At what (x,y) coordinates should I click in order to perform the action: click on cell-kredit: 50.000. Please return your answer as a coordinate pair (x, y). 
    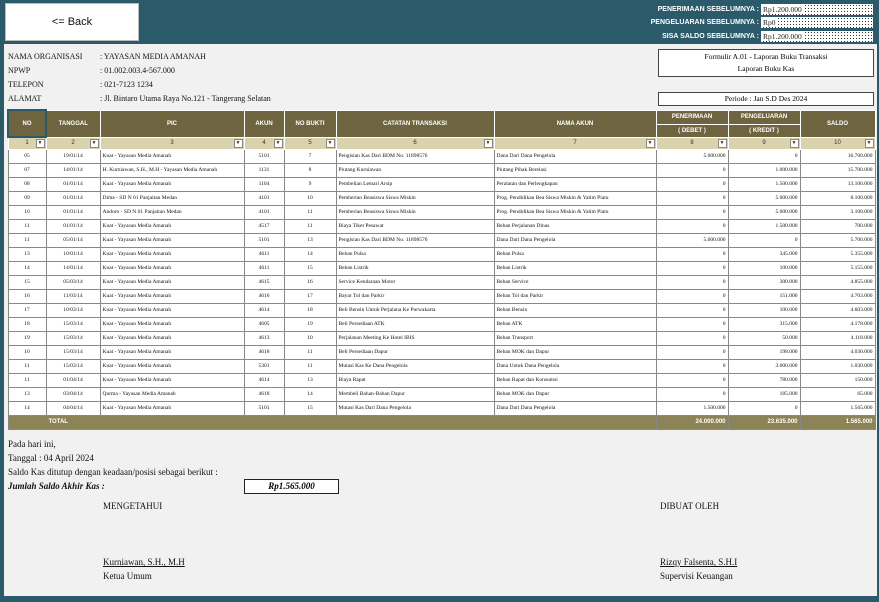
    Looking at the image, I should click on (764, 338).